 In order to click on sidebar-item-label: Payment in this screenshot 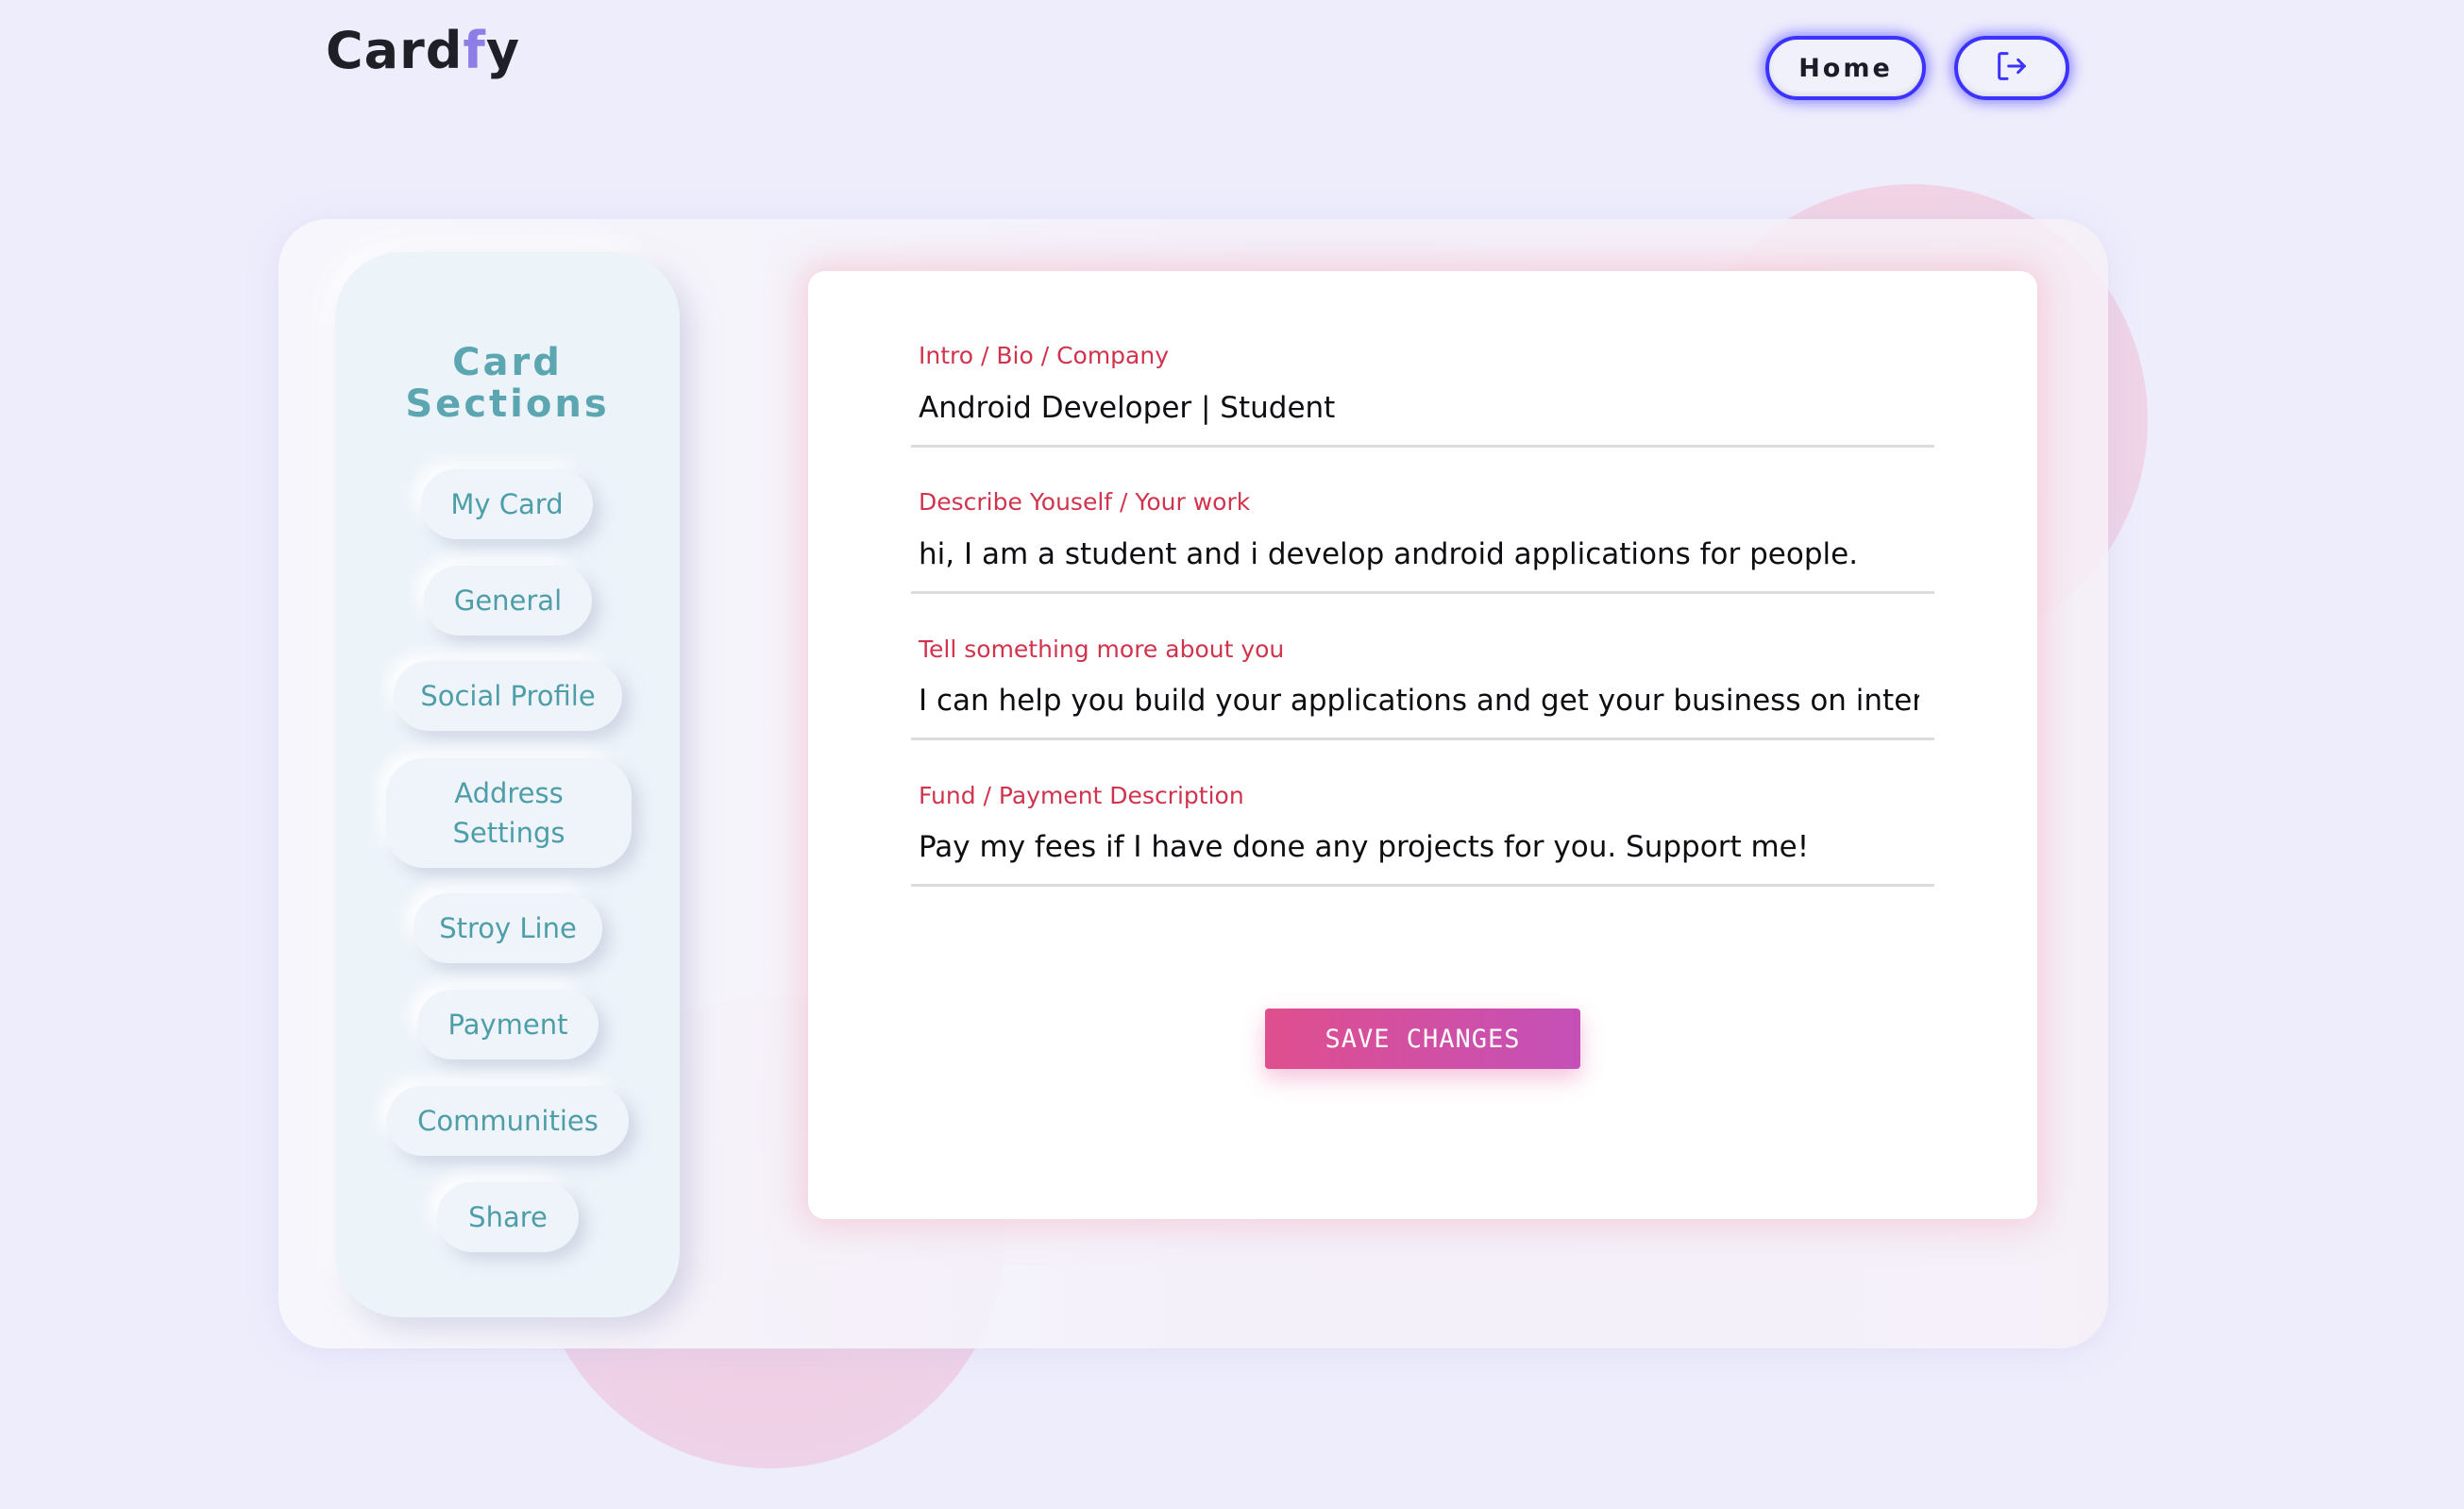, I will do `click(507, 1025)`.